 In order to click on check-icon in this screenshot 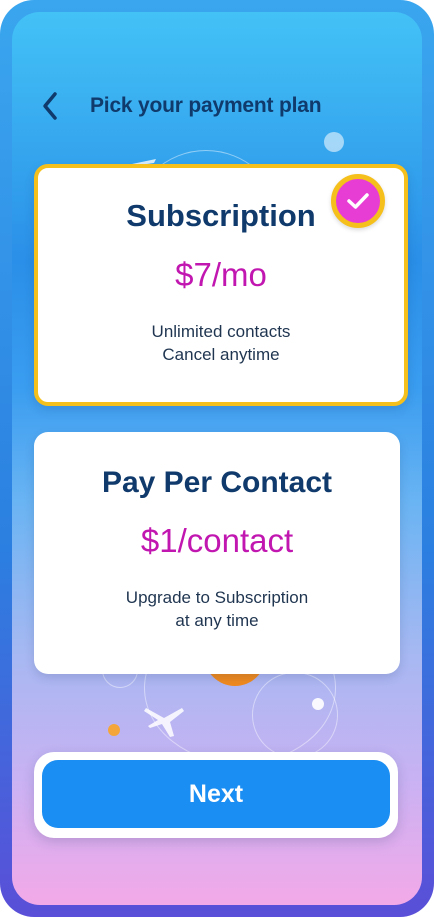, I will do `click(358, 201)`.